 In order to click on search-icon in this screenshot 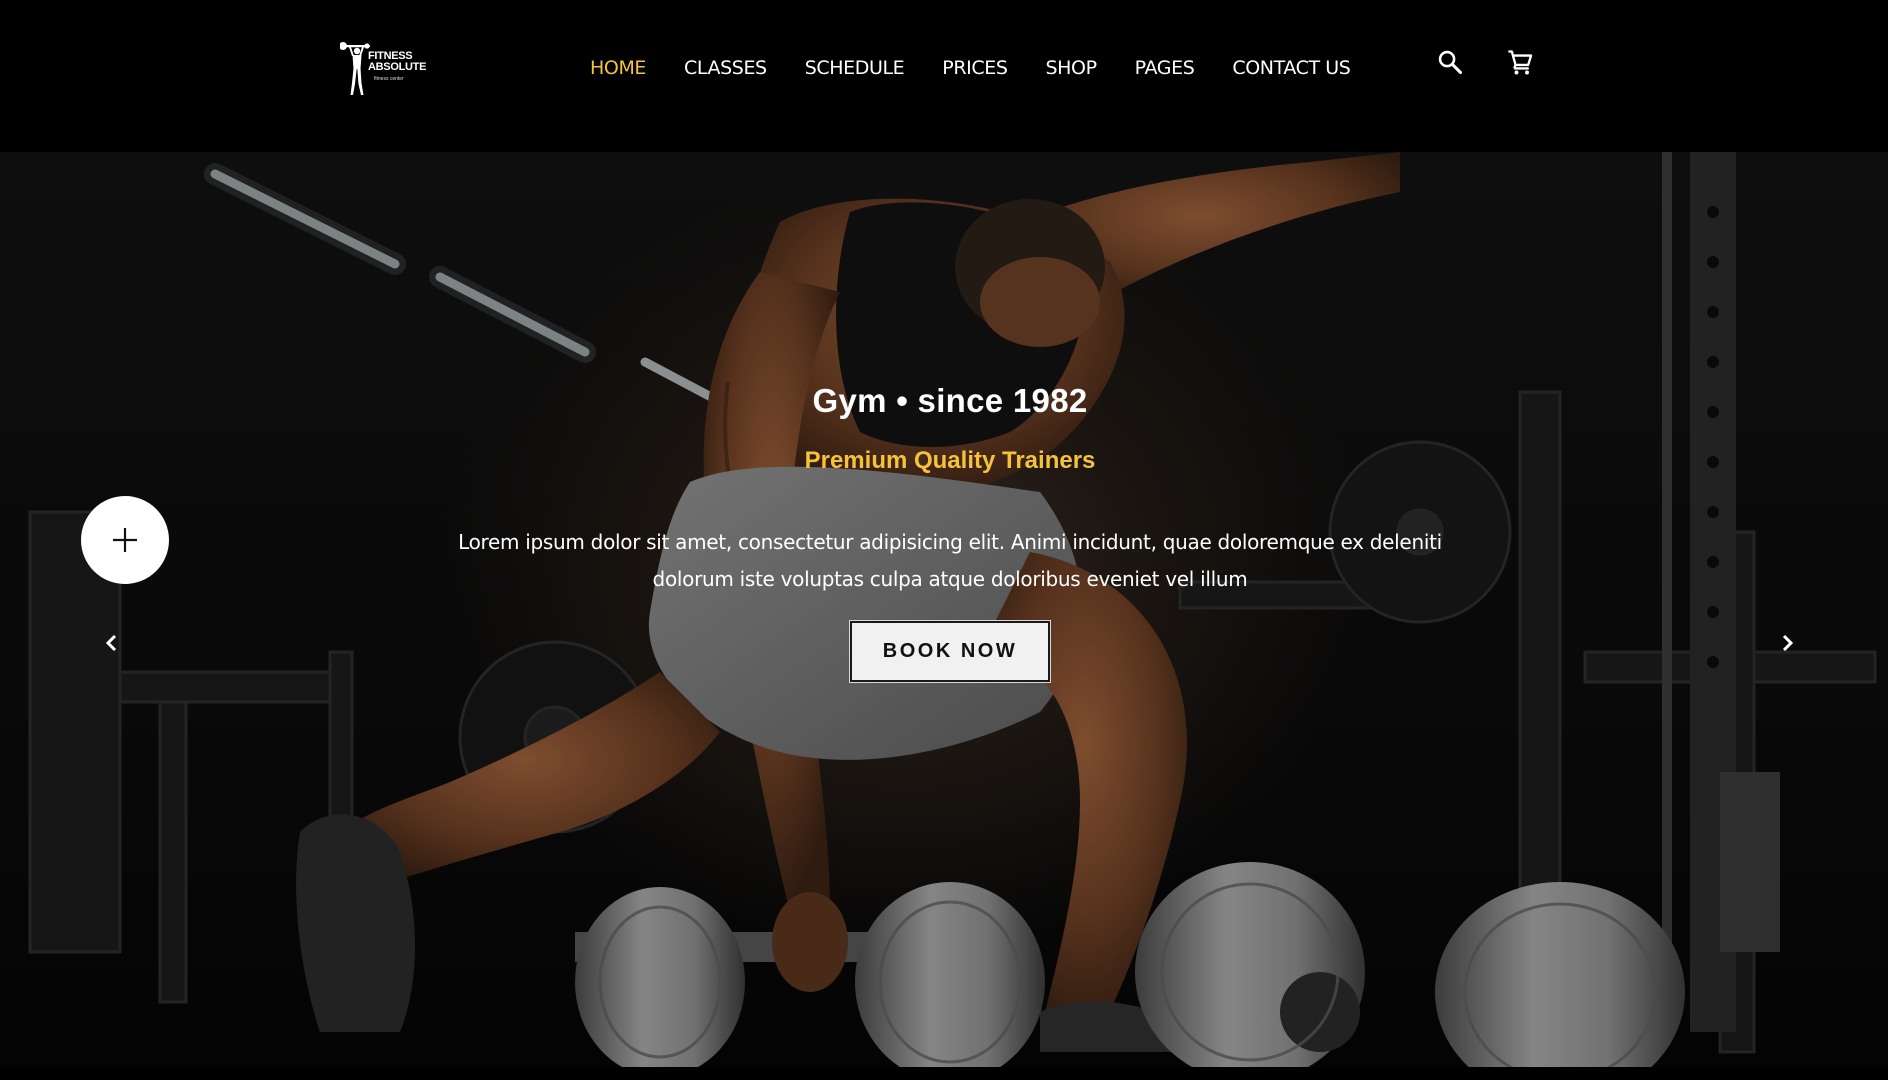, I will do `click(1450, 62)`.